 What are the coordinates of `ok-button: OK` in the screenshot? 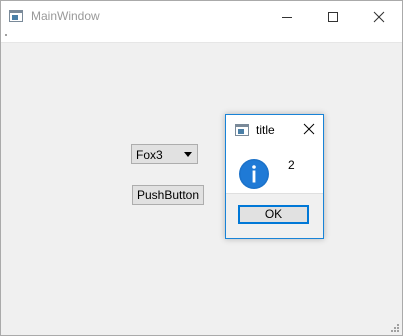 It's located at (273, 214).